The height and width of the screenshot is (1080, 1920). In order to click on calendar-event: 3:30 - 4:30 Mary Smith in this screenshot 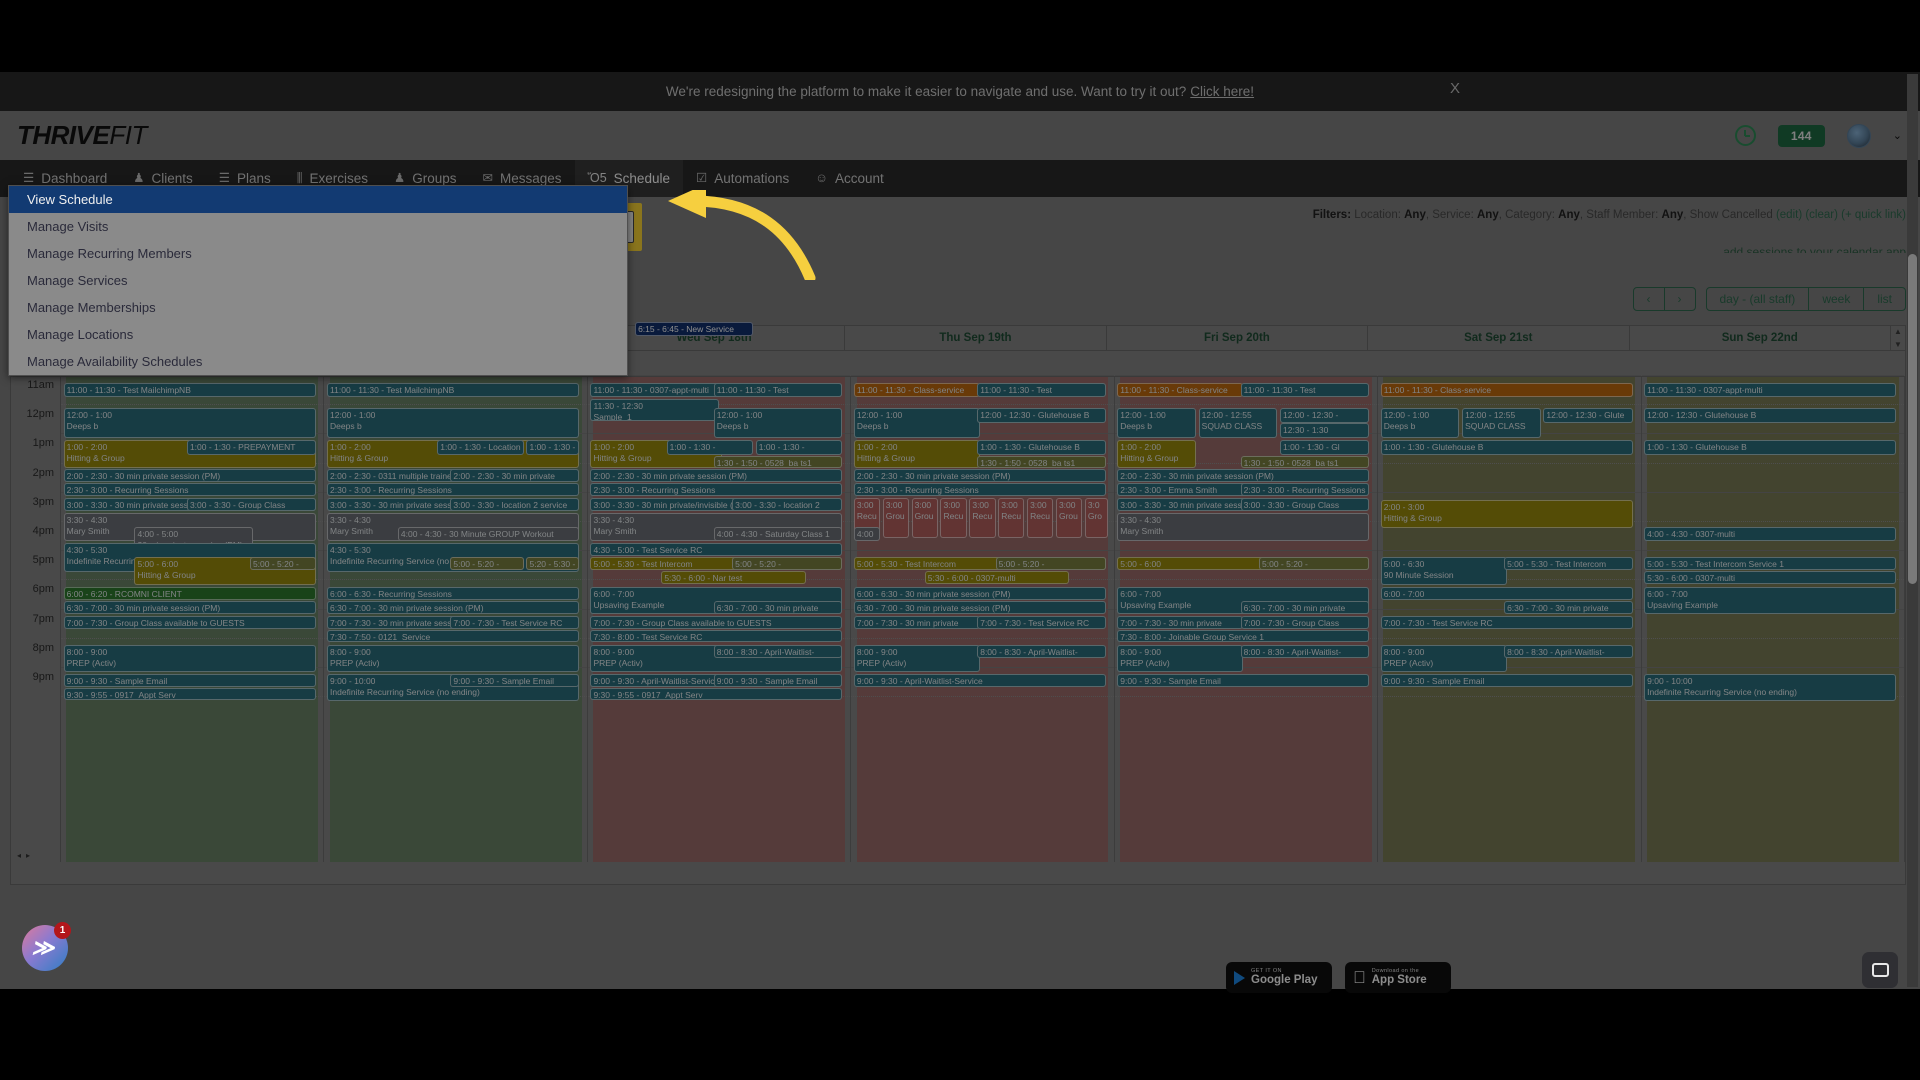, I will do `click(1243, 527)`.